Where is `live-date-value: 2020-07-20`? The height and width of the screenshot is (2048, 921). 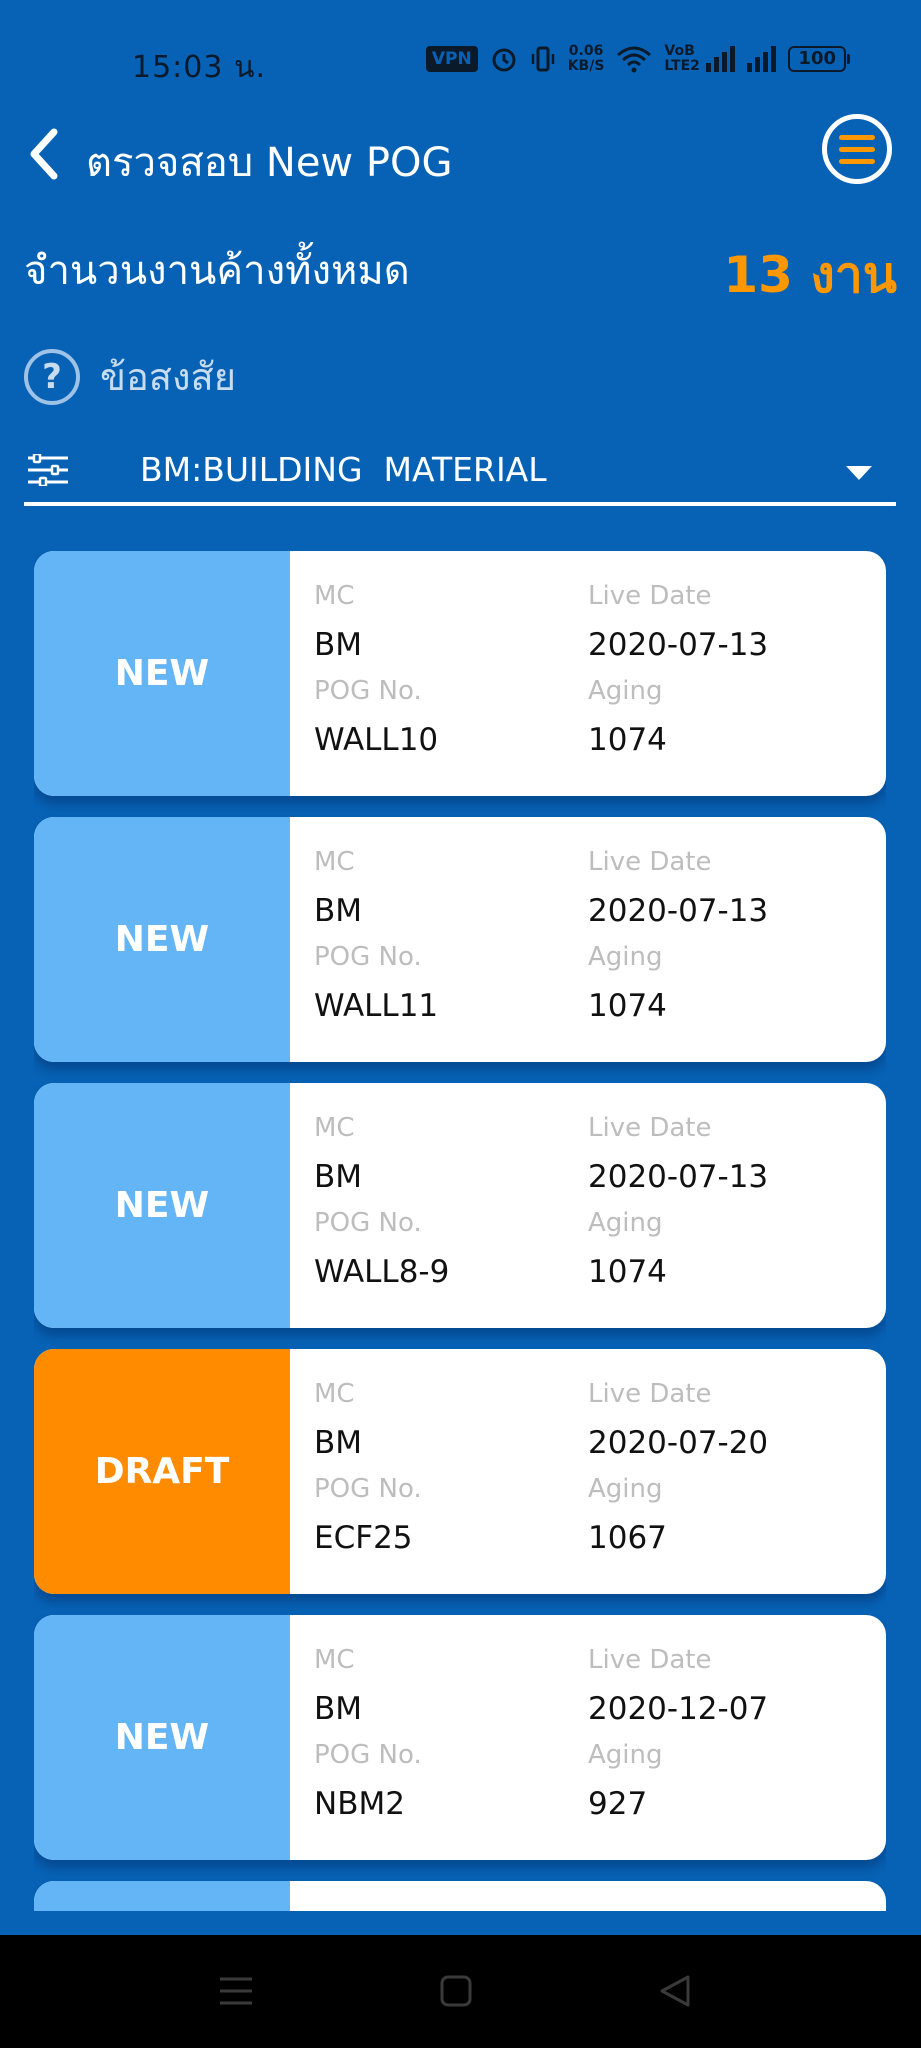
live-date-value: 2020-07-20 is located at coordinates (678, 1443).